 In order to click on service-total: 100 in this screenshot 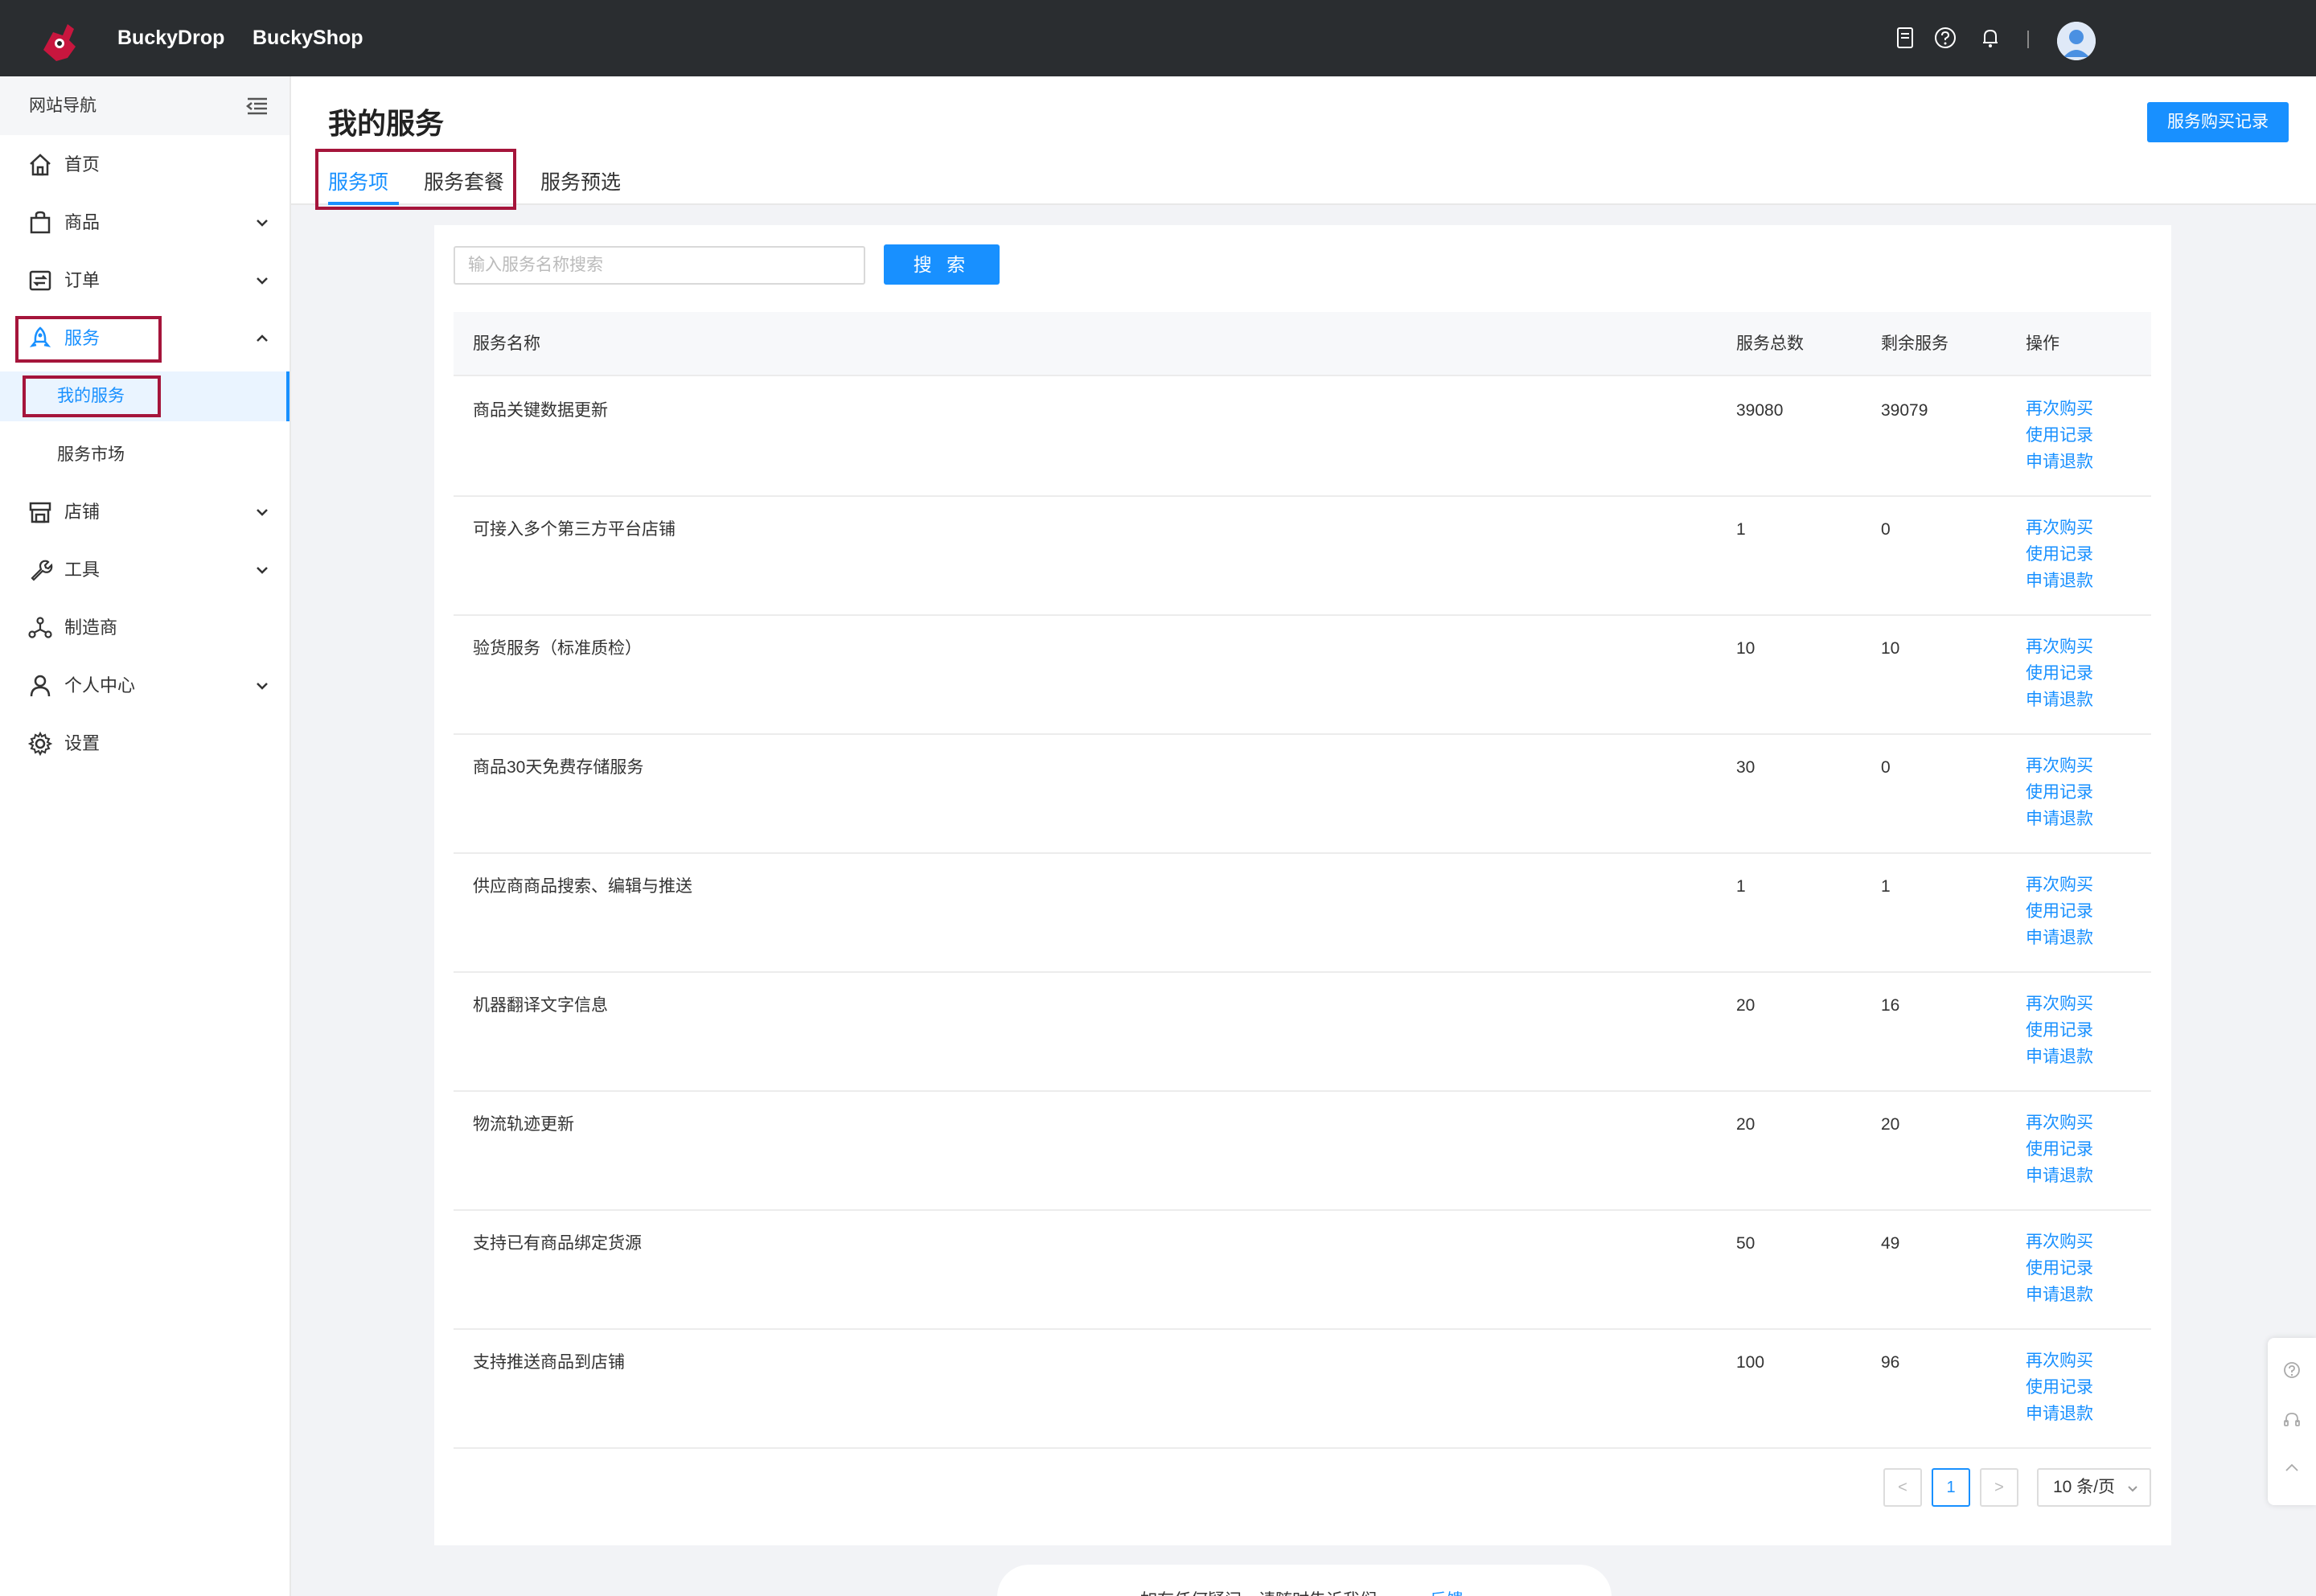, I will do `click(1750, 1362)`.